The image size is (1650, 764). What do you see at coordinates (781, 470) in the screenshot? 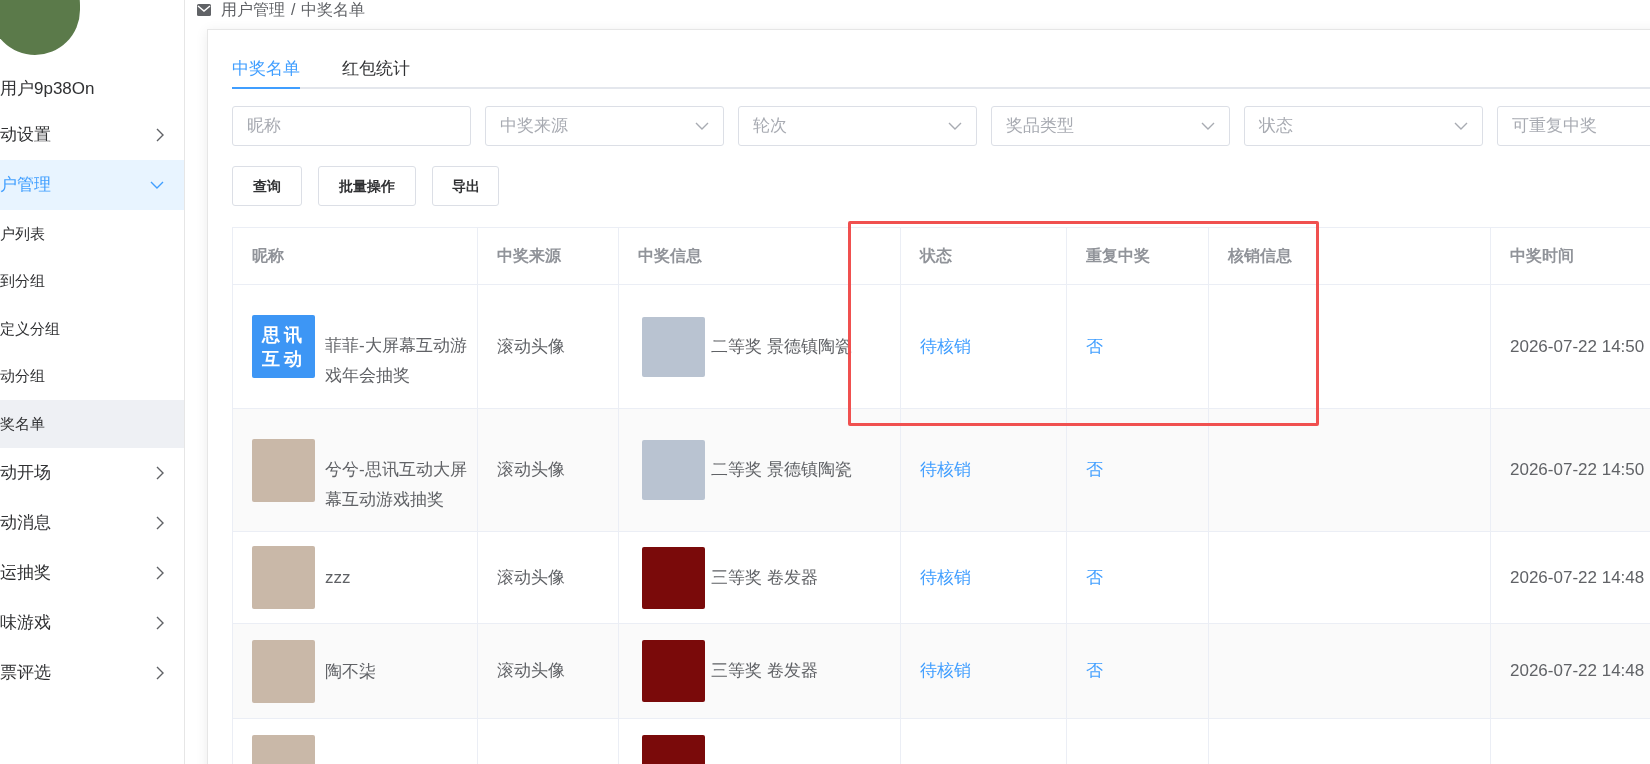
I see `prize-text: 二等奖 景德镇陶瓷` at bounding box center [781, 470].